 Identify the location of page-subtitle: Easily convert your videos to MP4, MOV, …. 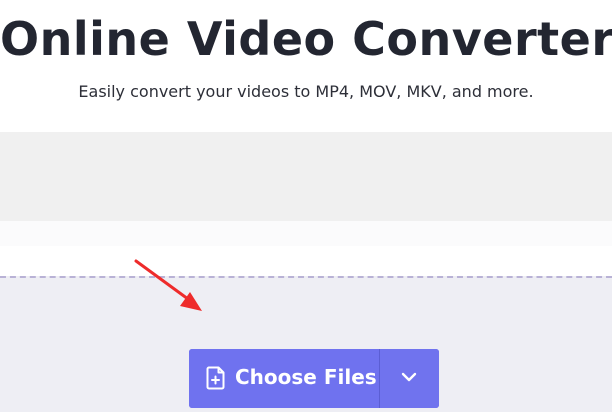
(306, 91).